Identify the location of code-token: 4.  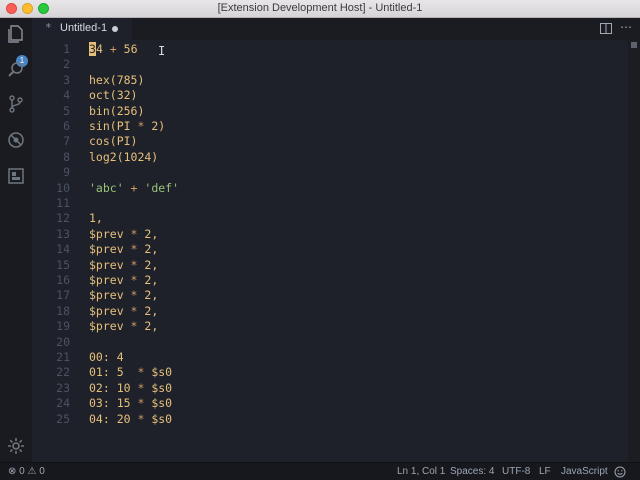
(99, 49).